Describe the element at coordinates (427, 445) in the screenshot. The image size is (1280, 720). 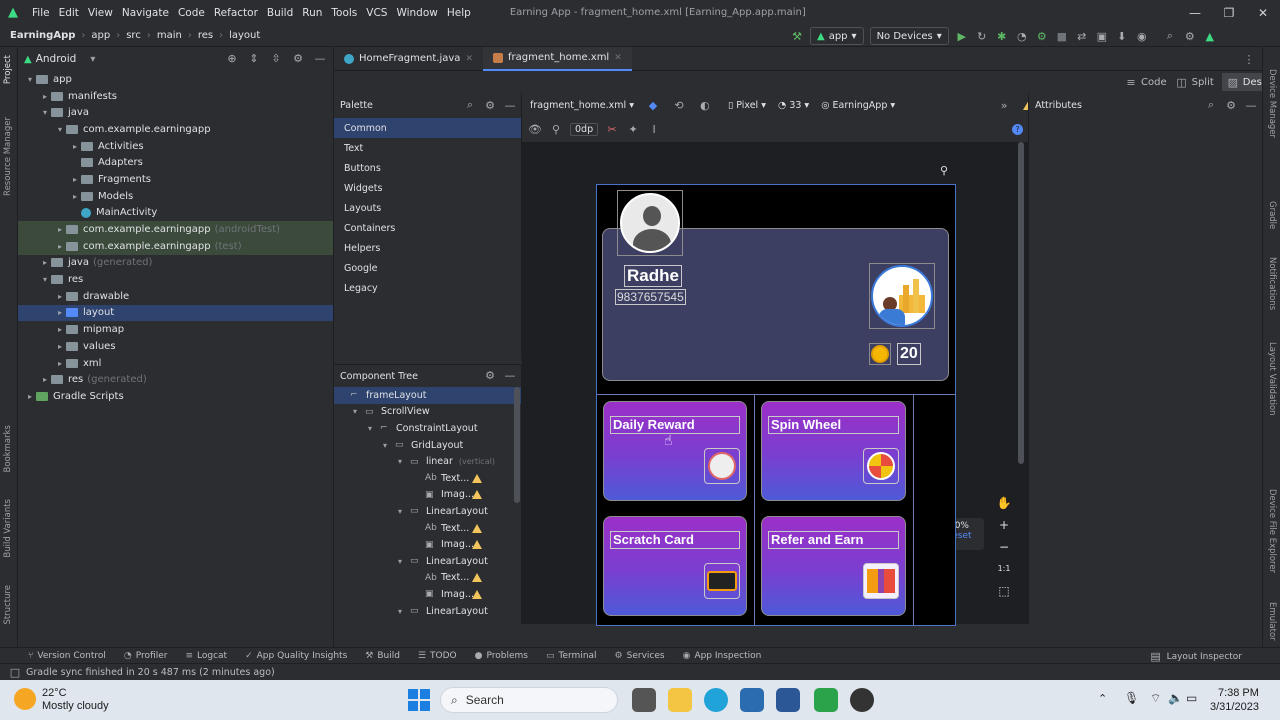
I see `component-tree-row: ▾ ▭ GridLayout` at that location.